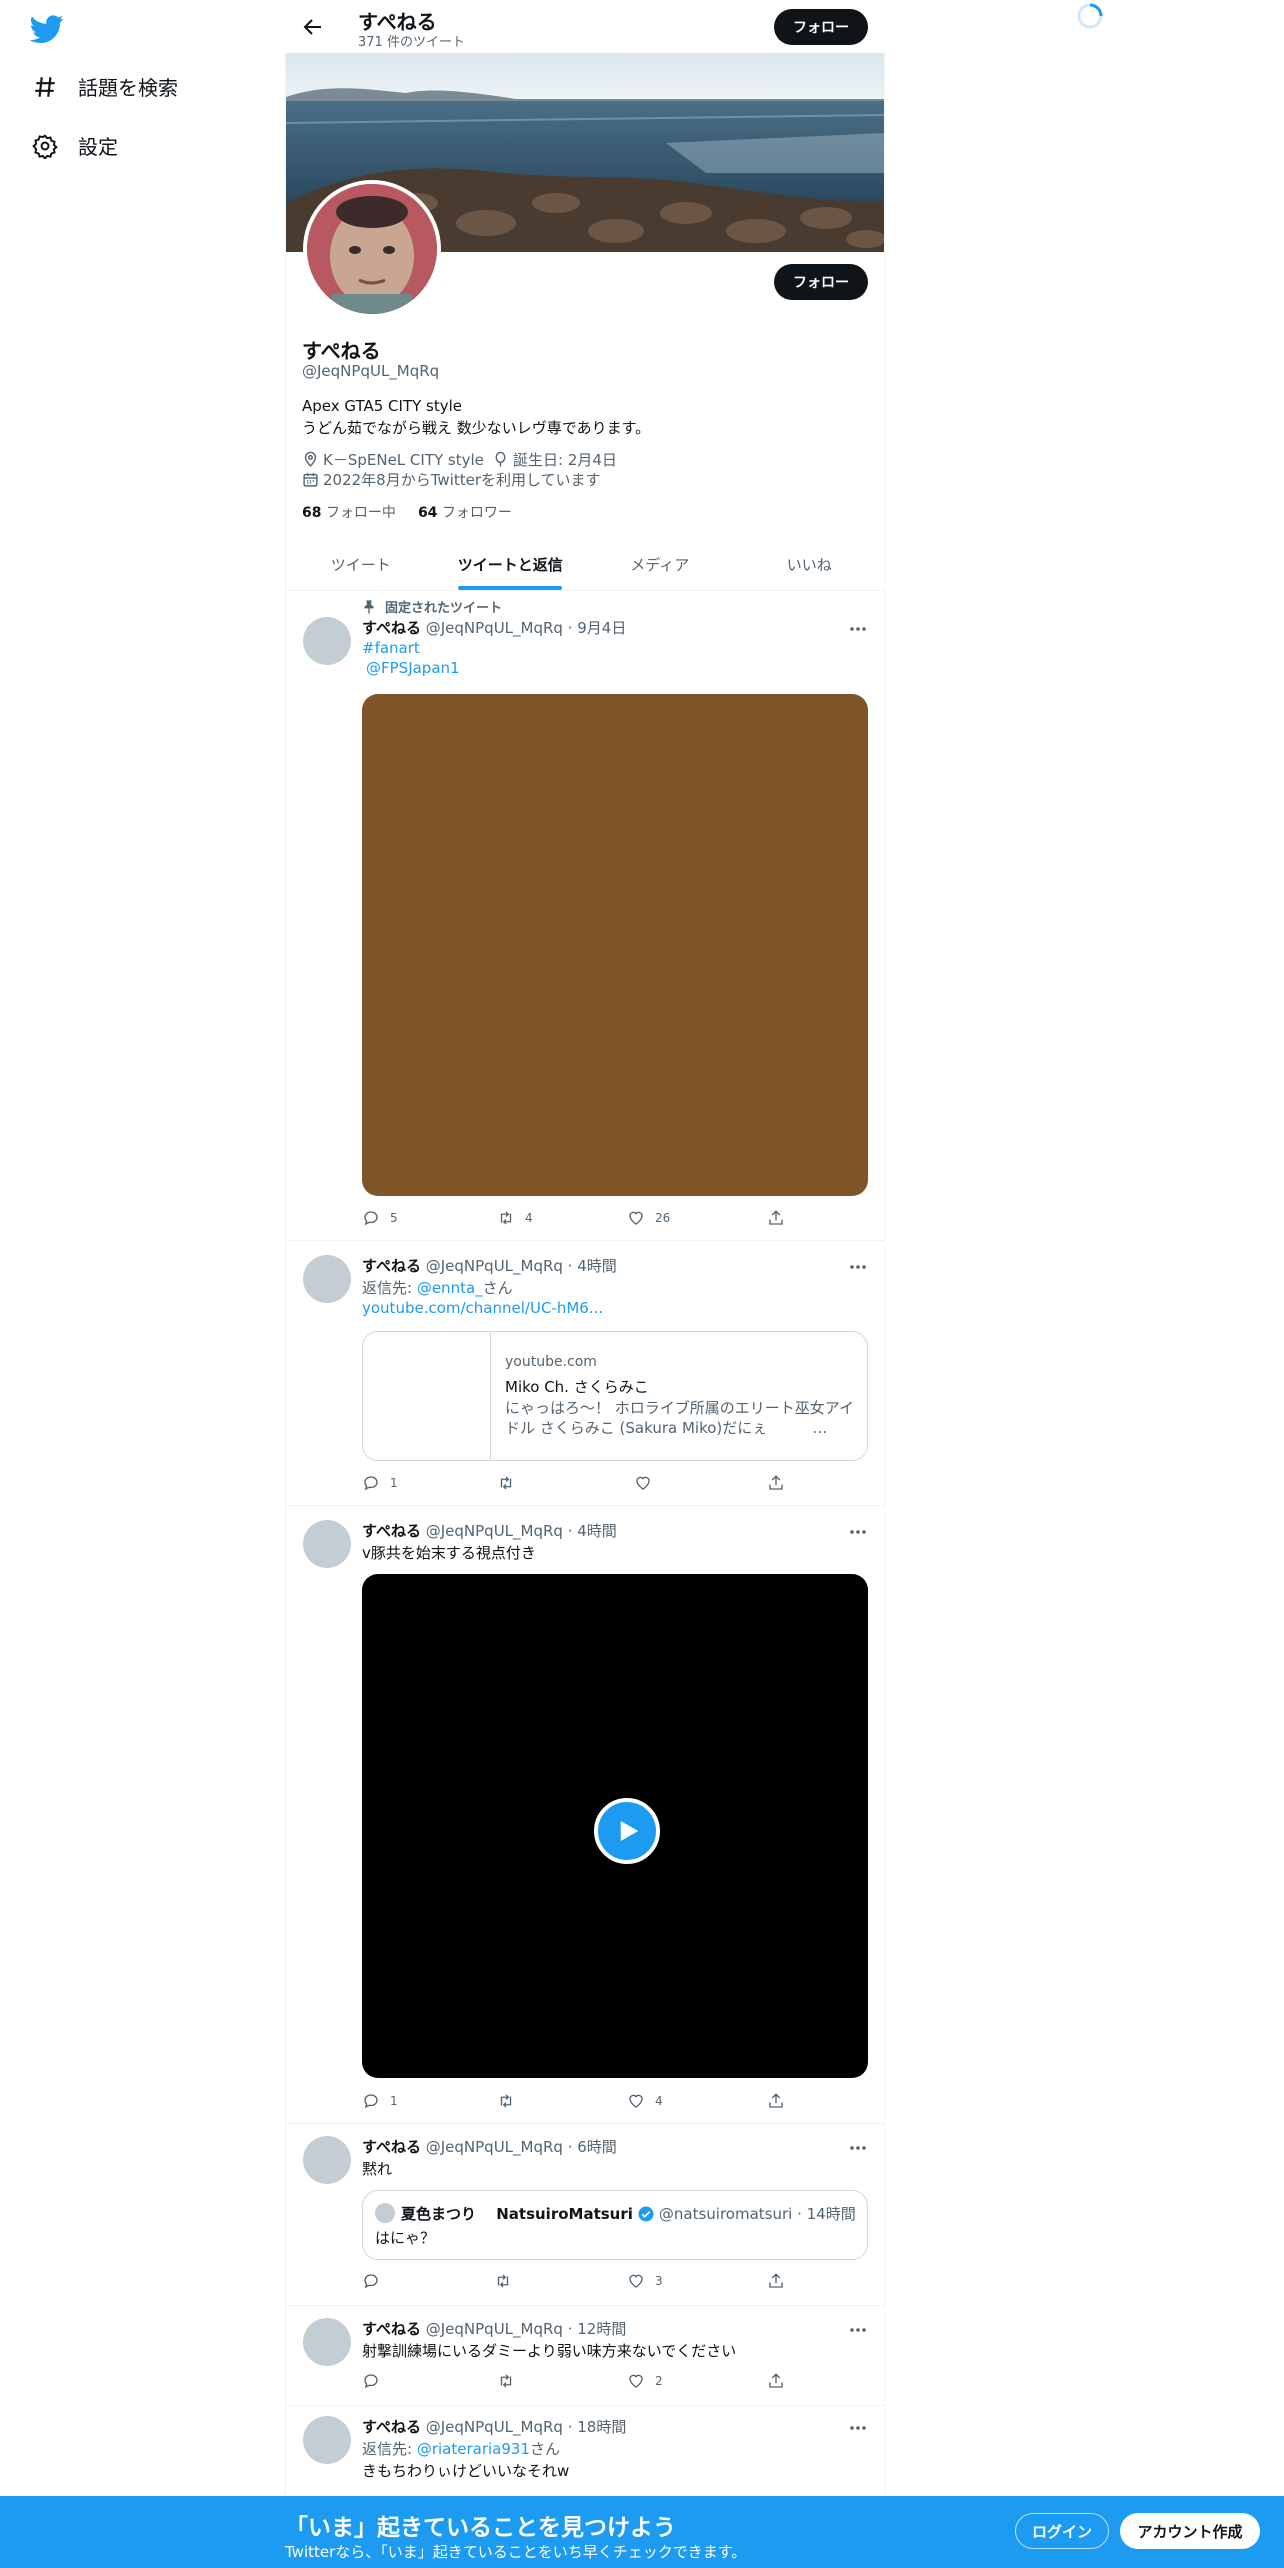 Image resolution: width=1284 pixels, height=2568 pixels. What do you see at coordinates (75, 145) in the screenshot?
I see `nav-settings: 設定` at bounding box center [75, 145].